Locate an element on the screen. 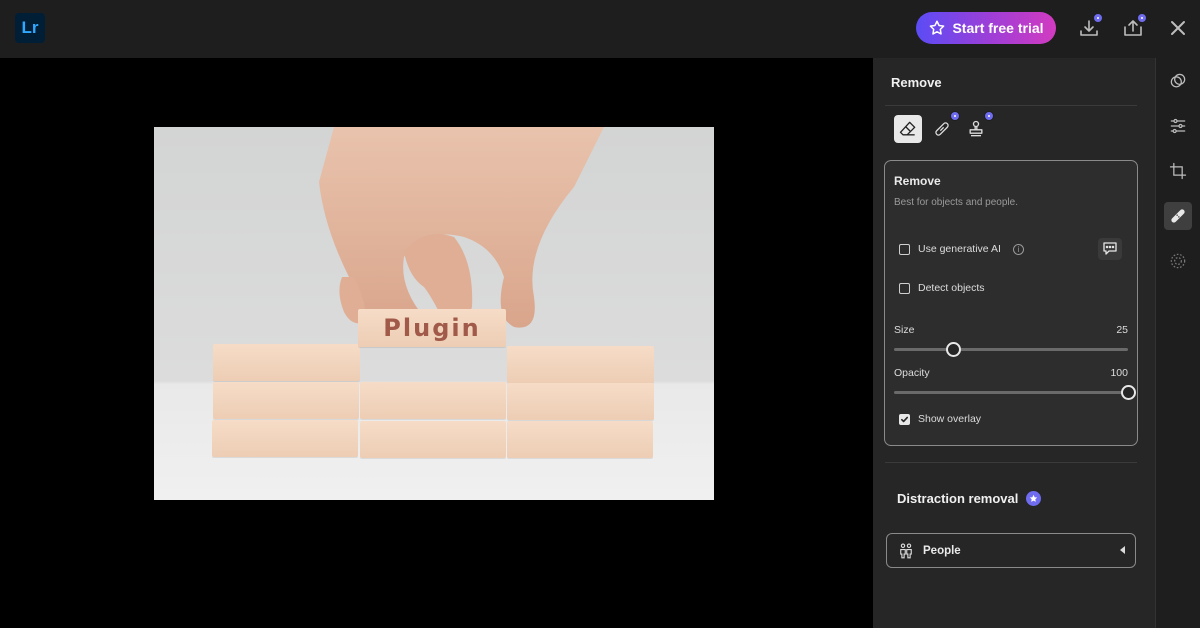 The width and height of the screenshot is (1200, 628). masking-icon is located at coordinates (1178, 261).